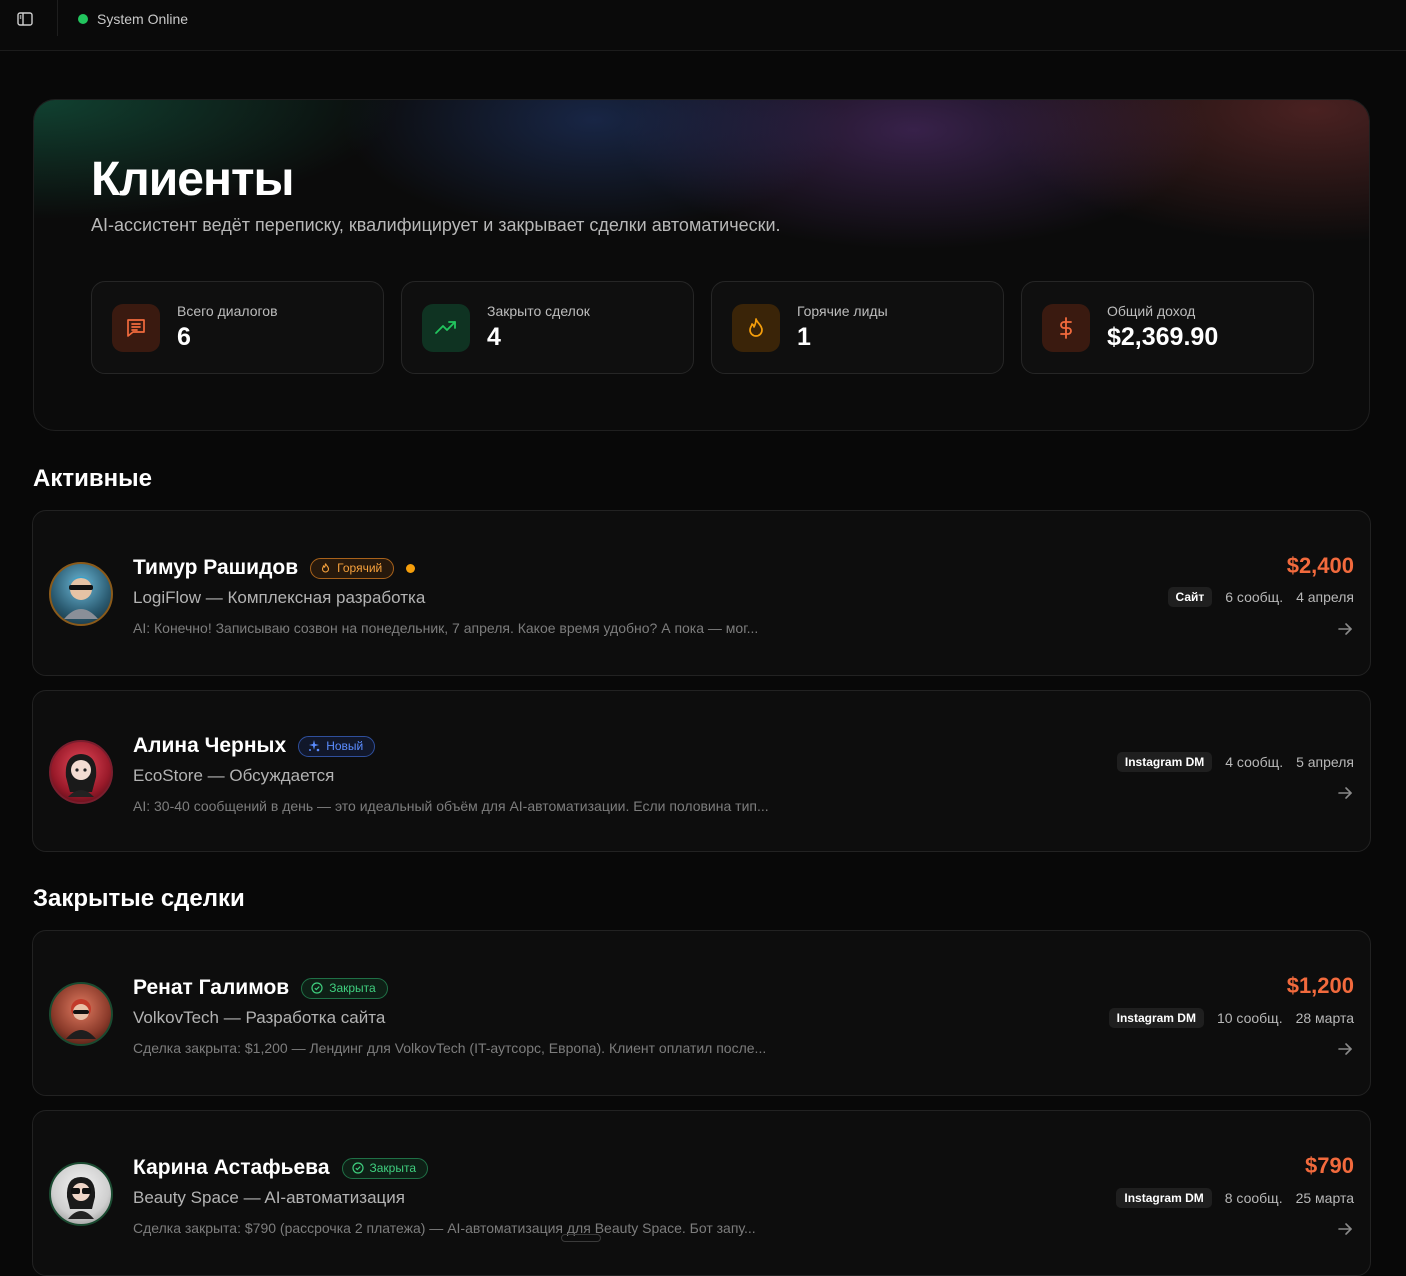  Describe the element at coordinates (538, 311) in the screenshot. I see `stat-label: Закрыто сделок` at that location.